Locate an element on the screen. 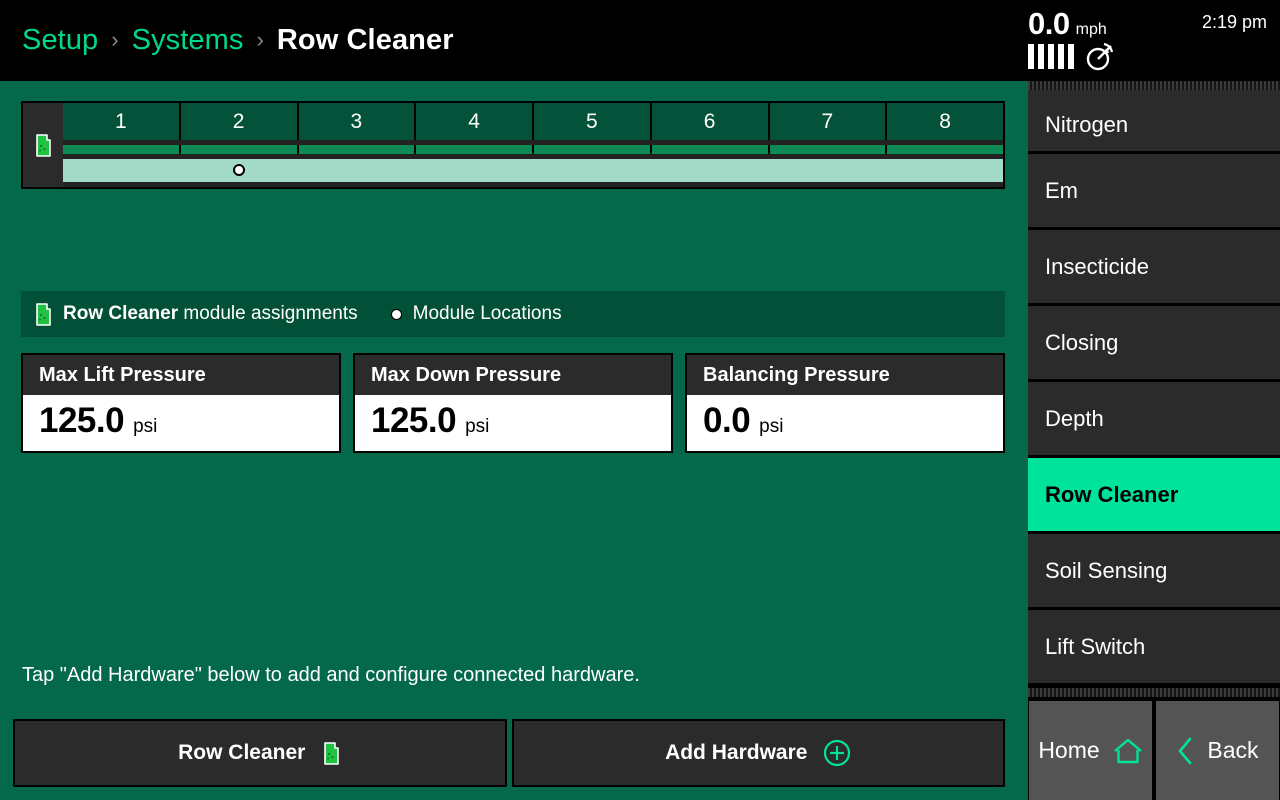 Image resolution: width=1280 pixels, height=800 pixels. pressure-card-title: Balancing Pressure is located at coordinates (796, 374).